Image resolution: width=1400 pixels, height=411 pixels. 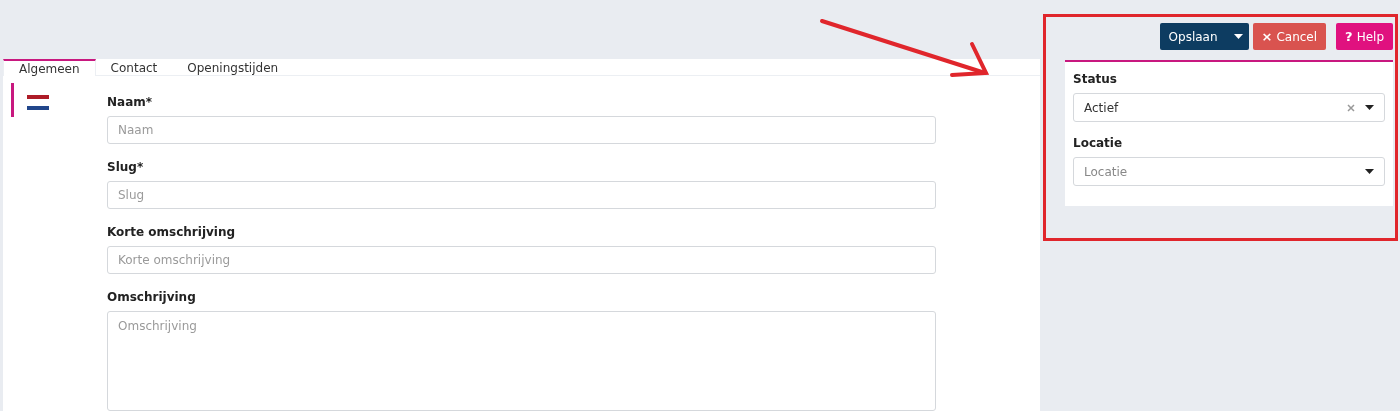 I want to click on input-field: Korte omschrijving, so click(x=521, y=260).